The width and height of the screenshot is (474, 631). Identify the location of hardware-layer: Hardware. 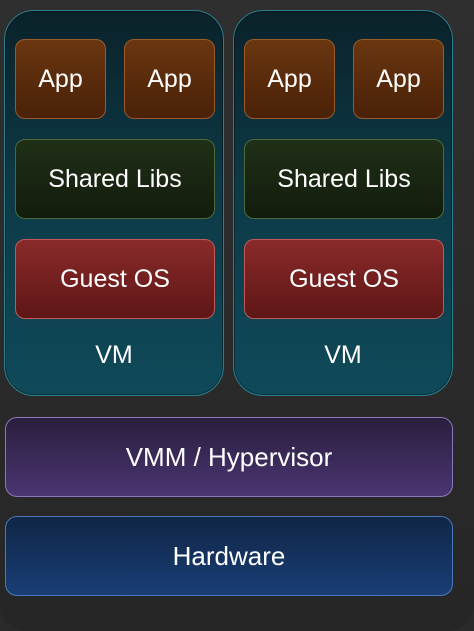
(229, 556).